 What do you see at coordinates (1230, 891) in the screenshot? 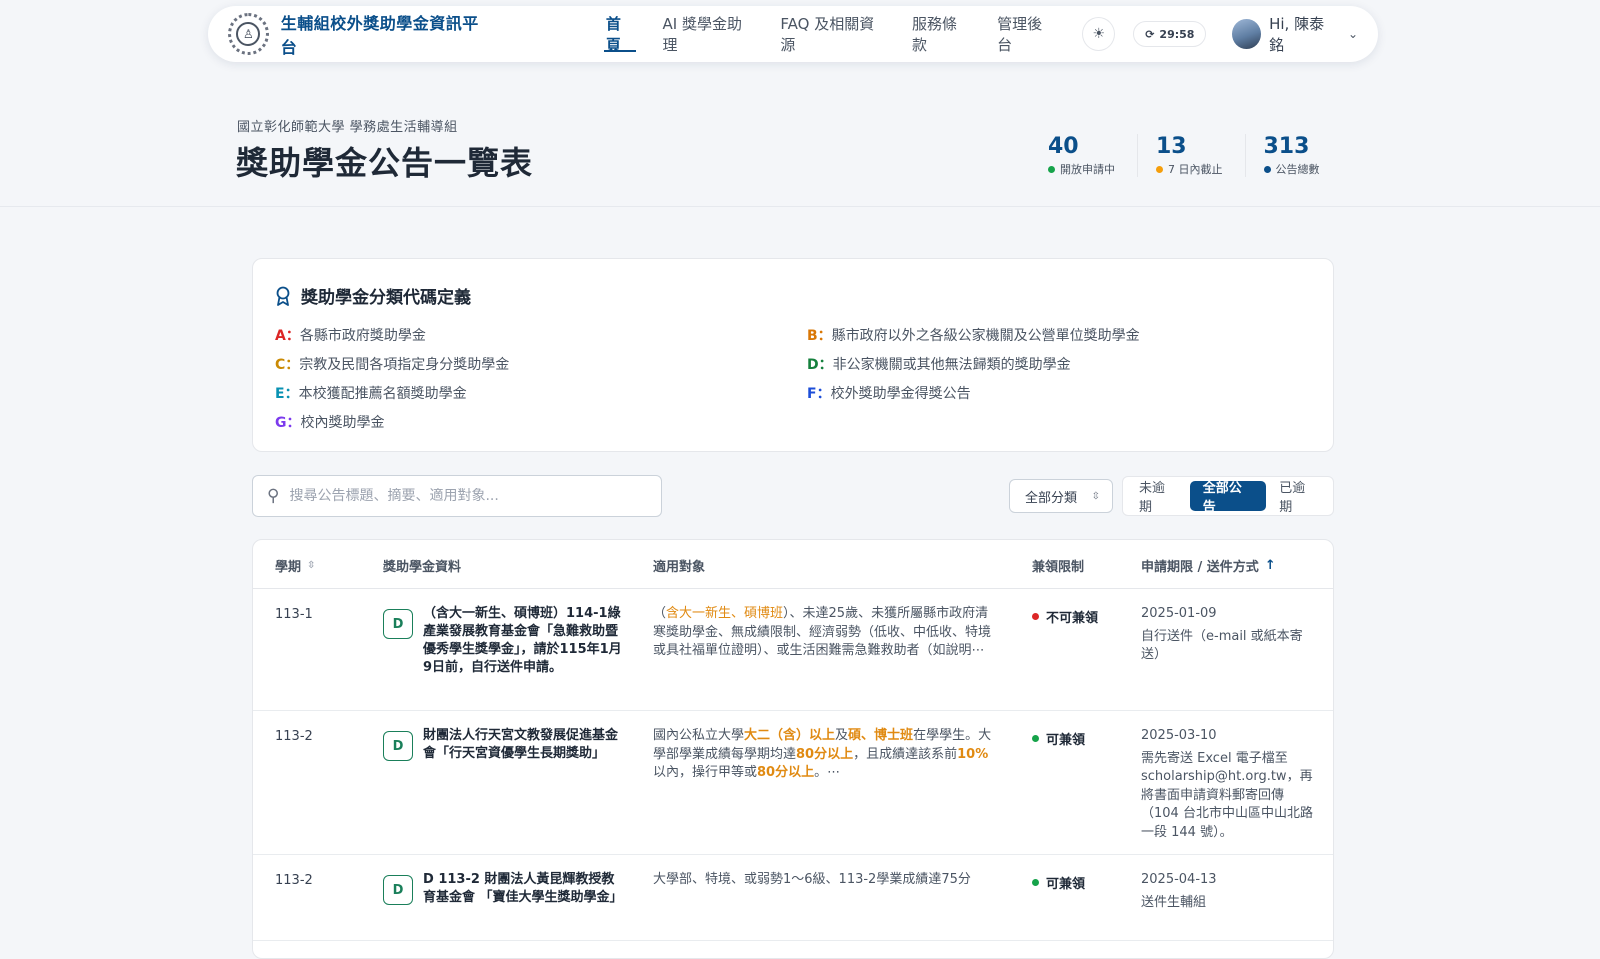
I see `deadline-cell: 2025-04-13 送件生輔組` at bounding box center [1230, 891].